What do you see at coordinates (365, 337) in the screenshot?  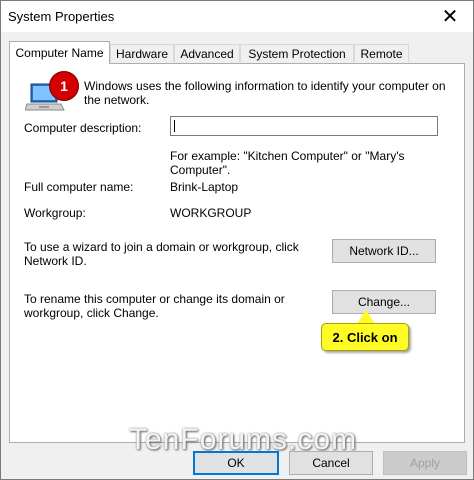 I see `click-on-callout: 2. Click on` at bounding box center [365, 337].